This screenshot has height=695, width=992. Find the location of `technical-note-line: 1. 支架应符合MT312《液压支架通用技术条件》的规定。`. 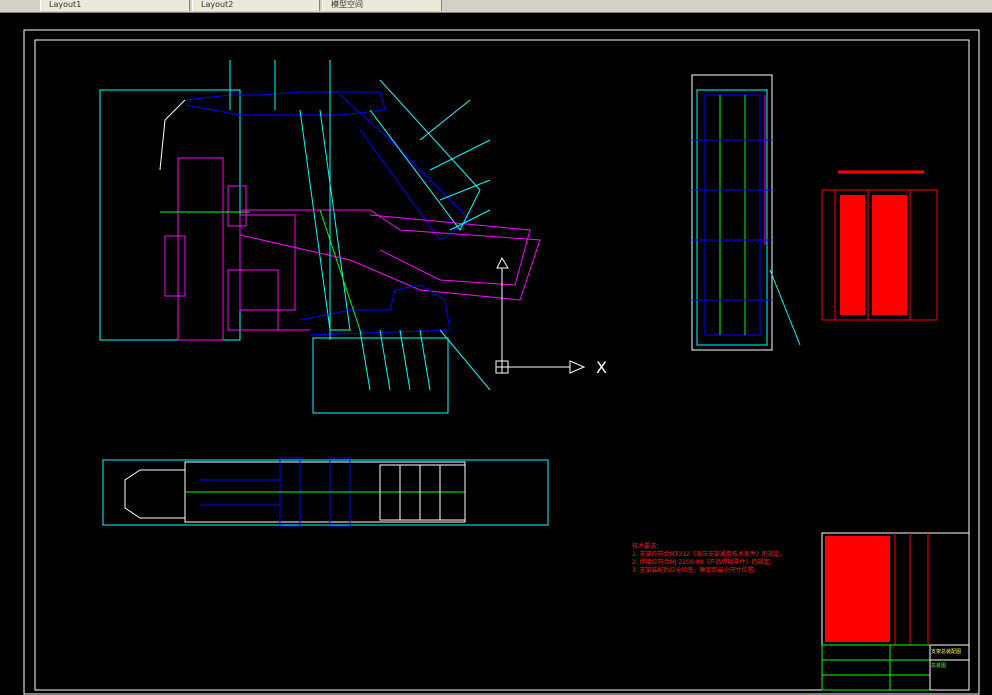

technical-note-line: 1. 支架应符合MT312《液压支架通用技术条件》的规定。 is located at coordinates (709, 554).